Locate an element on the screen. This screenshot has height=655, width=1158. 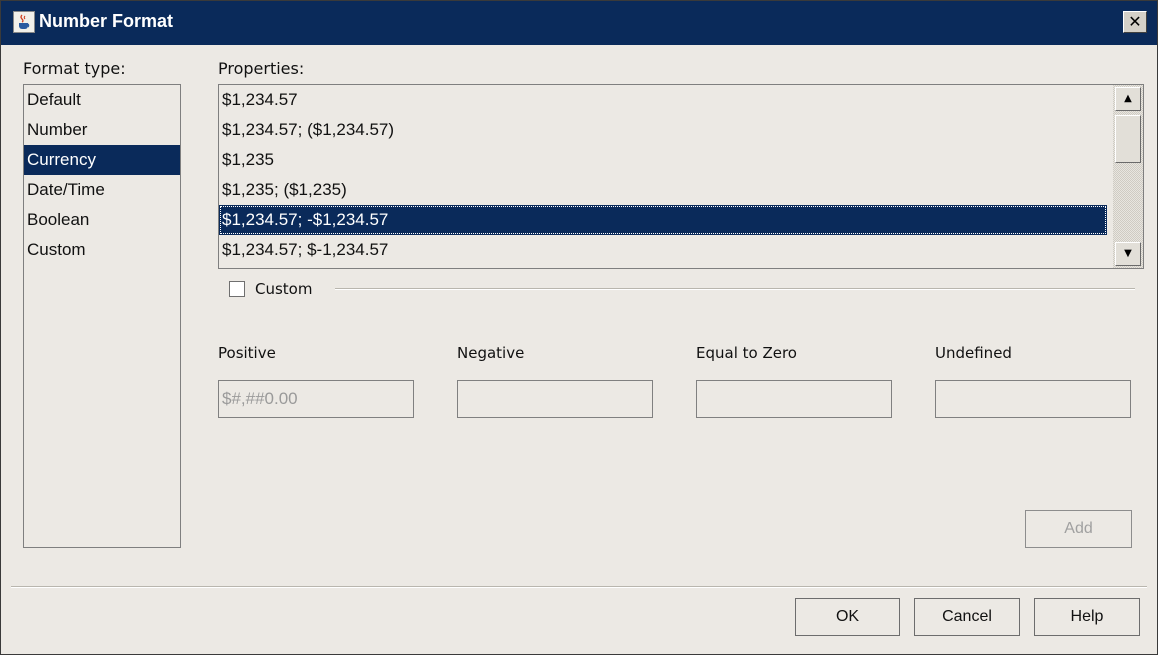
help-button: Help is located at coordinates (1087, 617).